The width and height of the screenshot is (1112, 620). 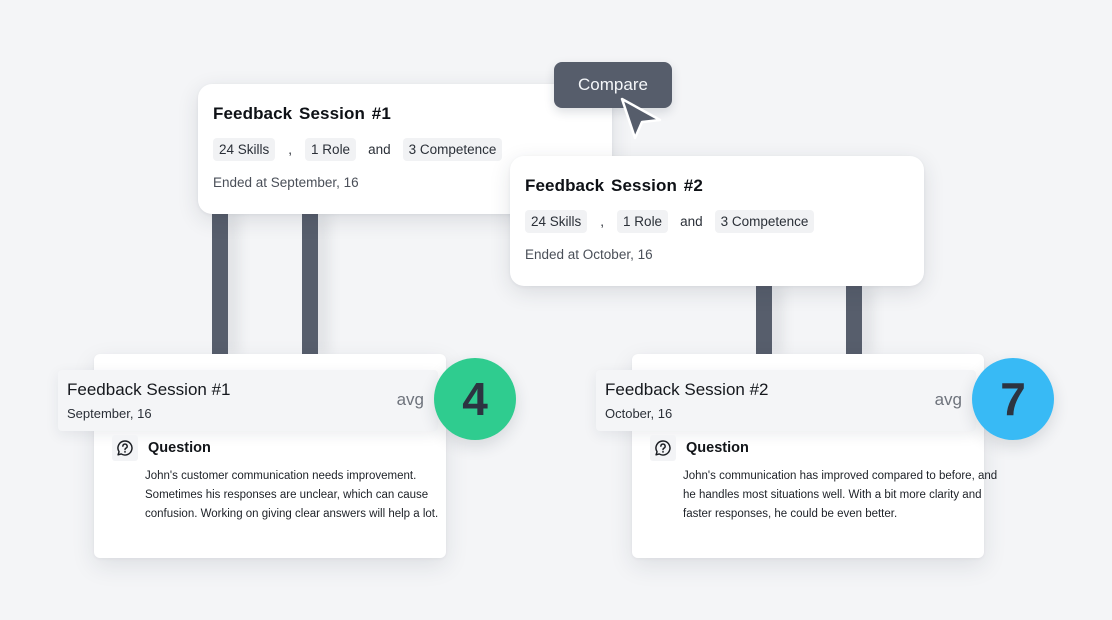 What do you see at coordinates (614, 185) in the screenshot?
I see `session-title: Feedback Session #2` at bounding box center [614, 185].